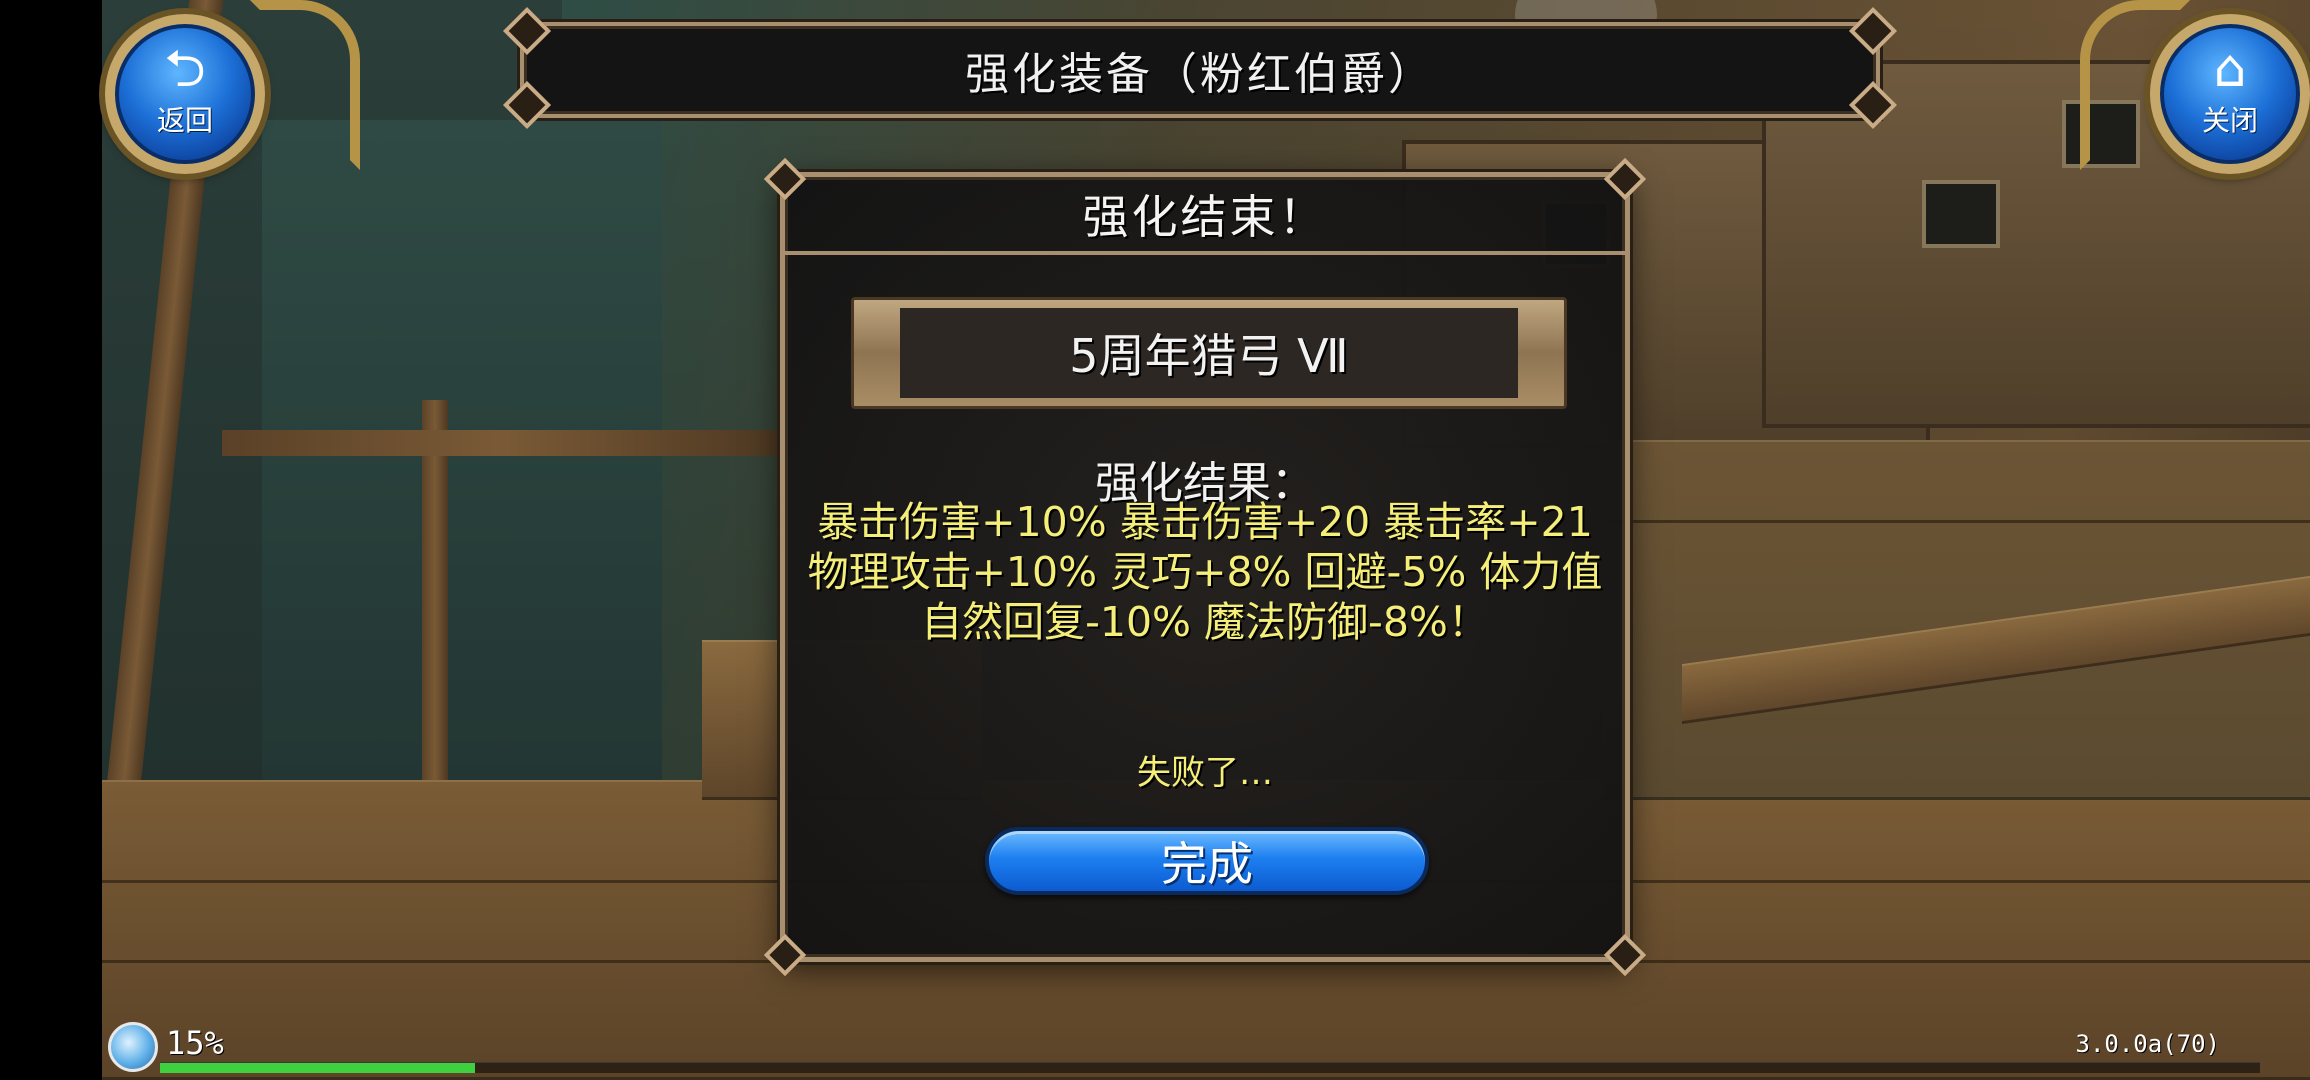  I want to click on version-label: 3.0.0a(70), so click(2148, 1044).